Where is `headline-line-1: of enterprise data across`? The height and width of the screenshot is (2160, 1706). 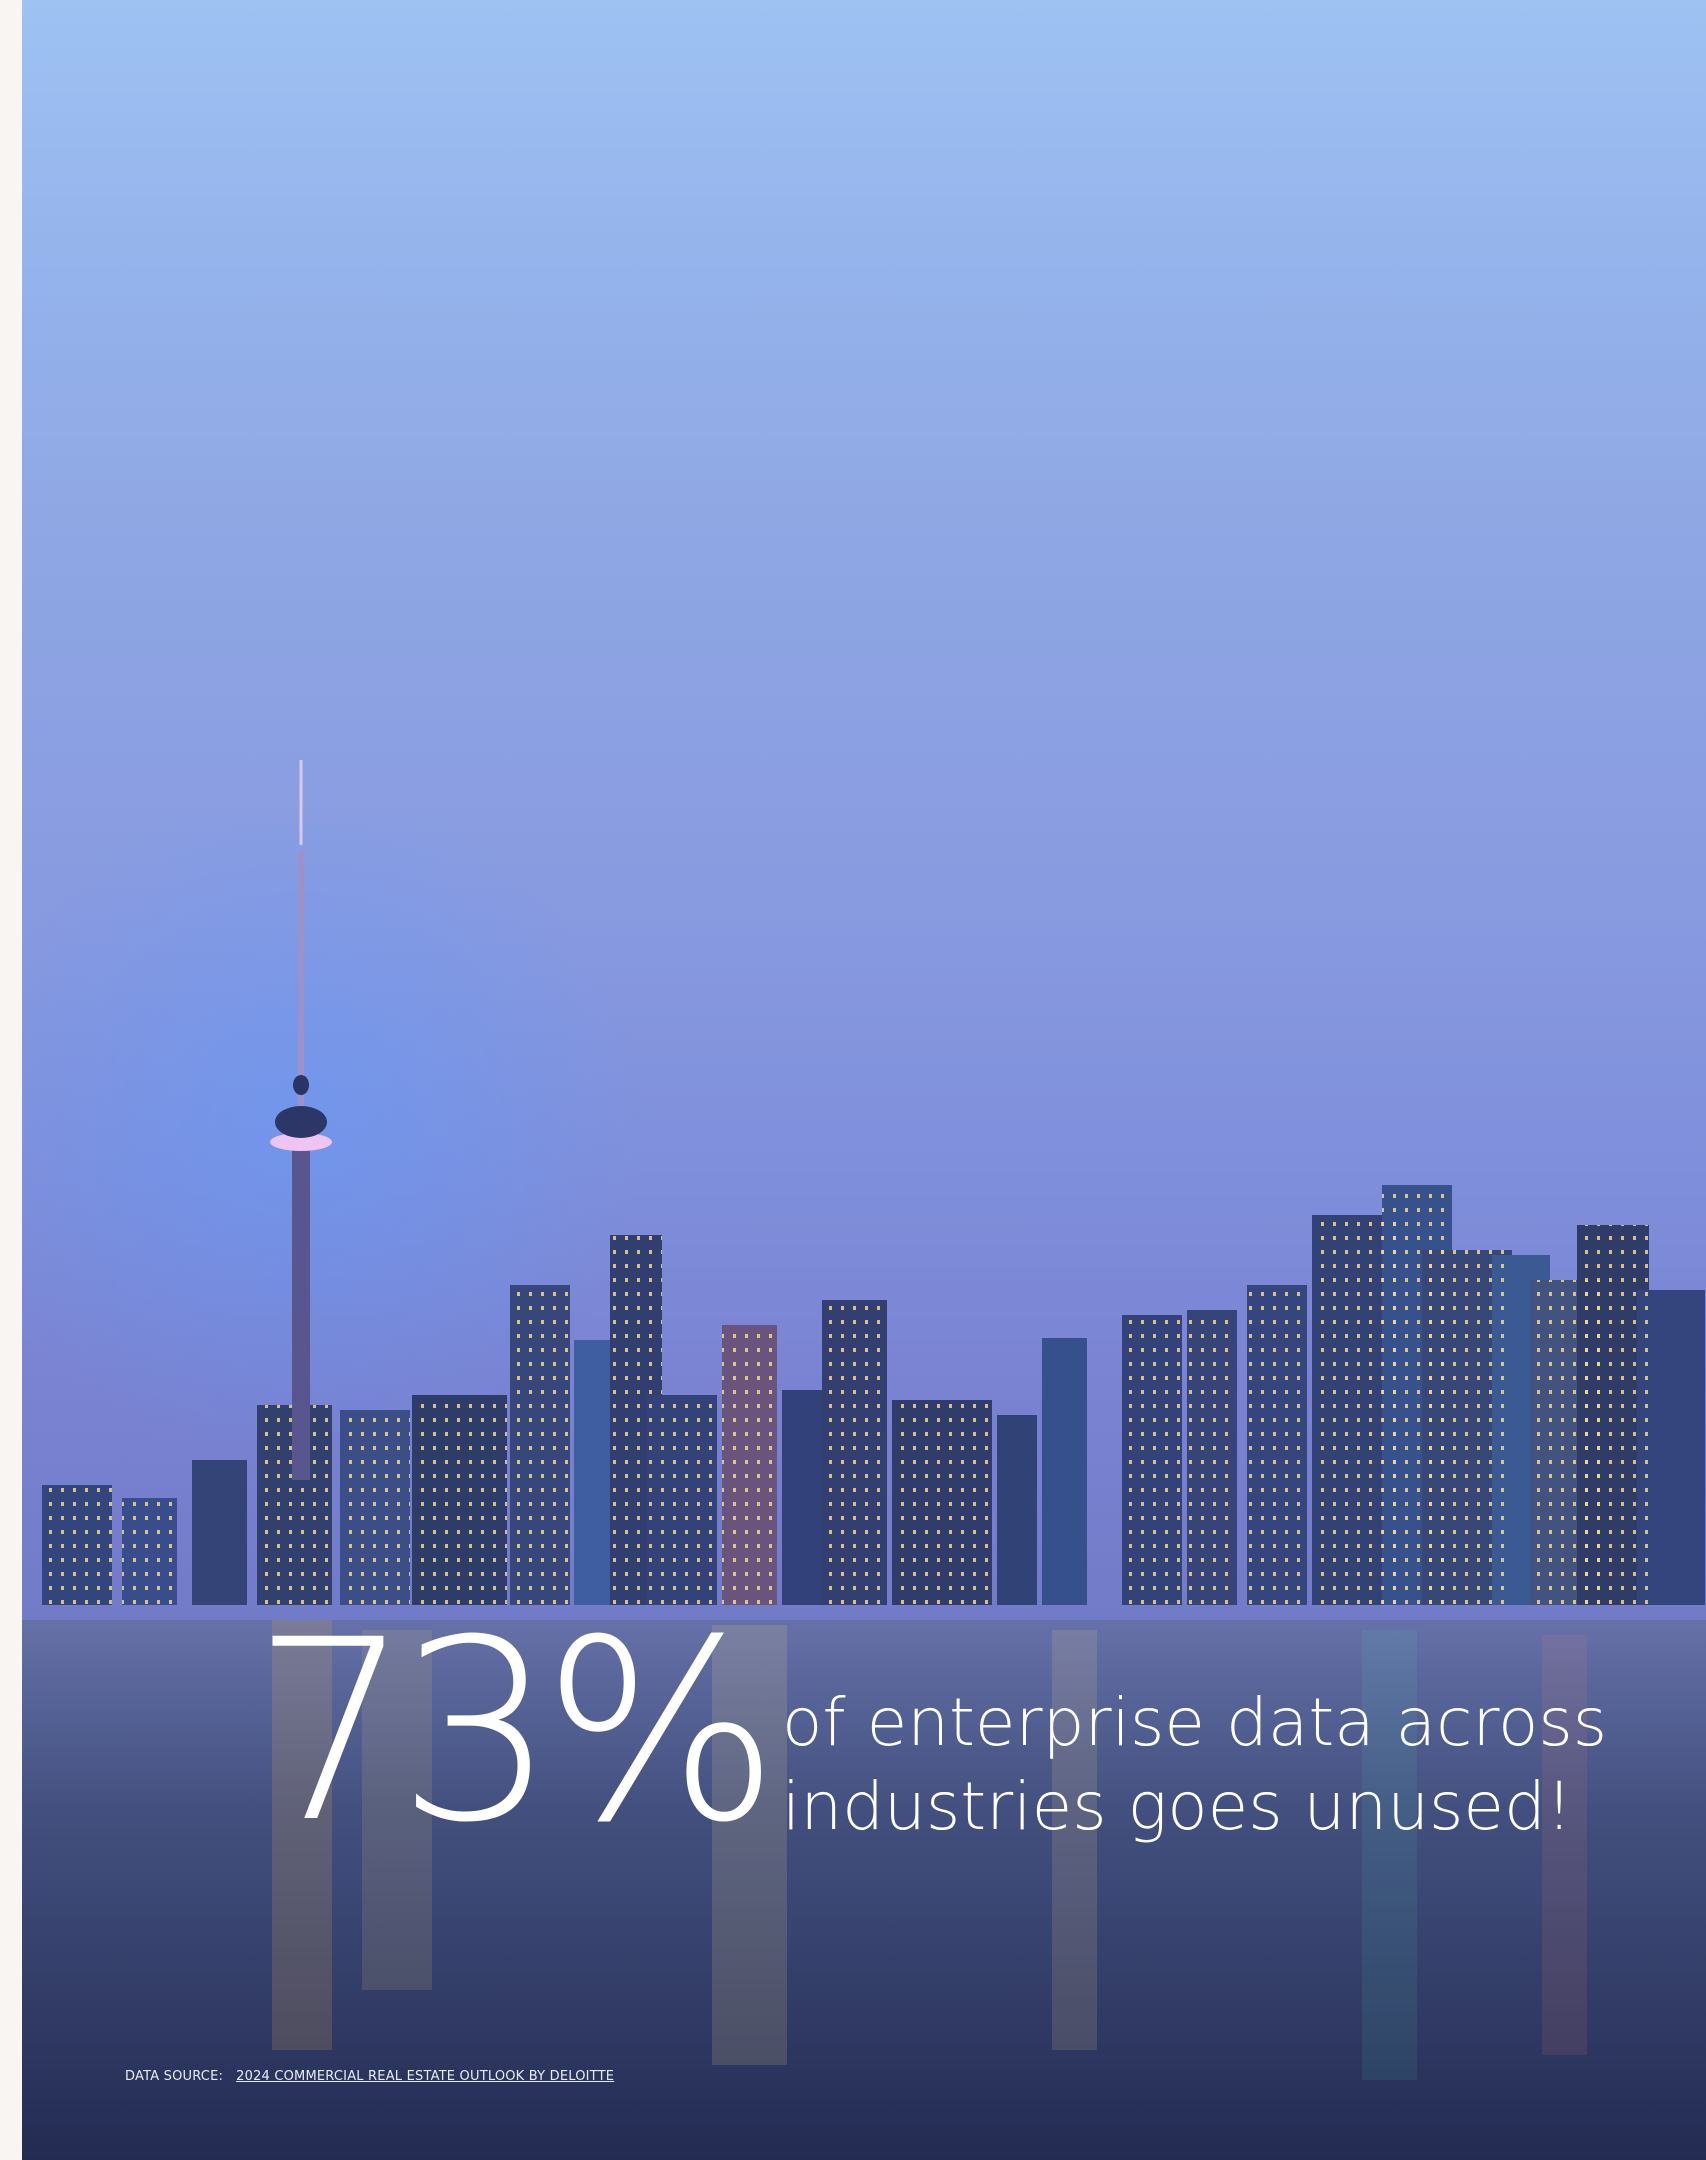 headline-line-1: of enterprise data across is located at coordinates (1195, 1722).